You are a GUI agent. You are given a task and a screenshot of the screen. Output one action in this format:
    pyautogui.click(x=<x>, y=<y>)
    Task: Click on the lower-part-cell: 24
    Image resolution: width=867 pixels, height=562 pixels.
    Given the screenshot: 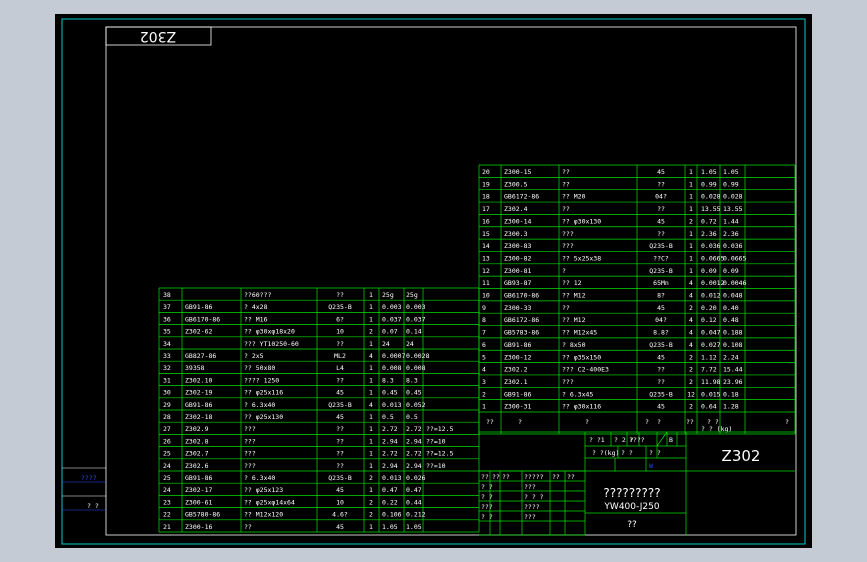 What is the action you would take?
    pyautogui.click(x=410, y=344)
    